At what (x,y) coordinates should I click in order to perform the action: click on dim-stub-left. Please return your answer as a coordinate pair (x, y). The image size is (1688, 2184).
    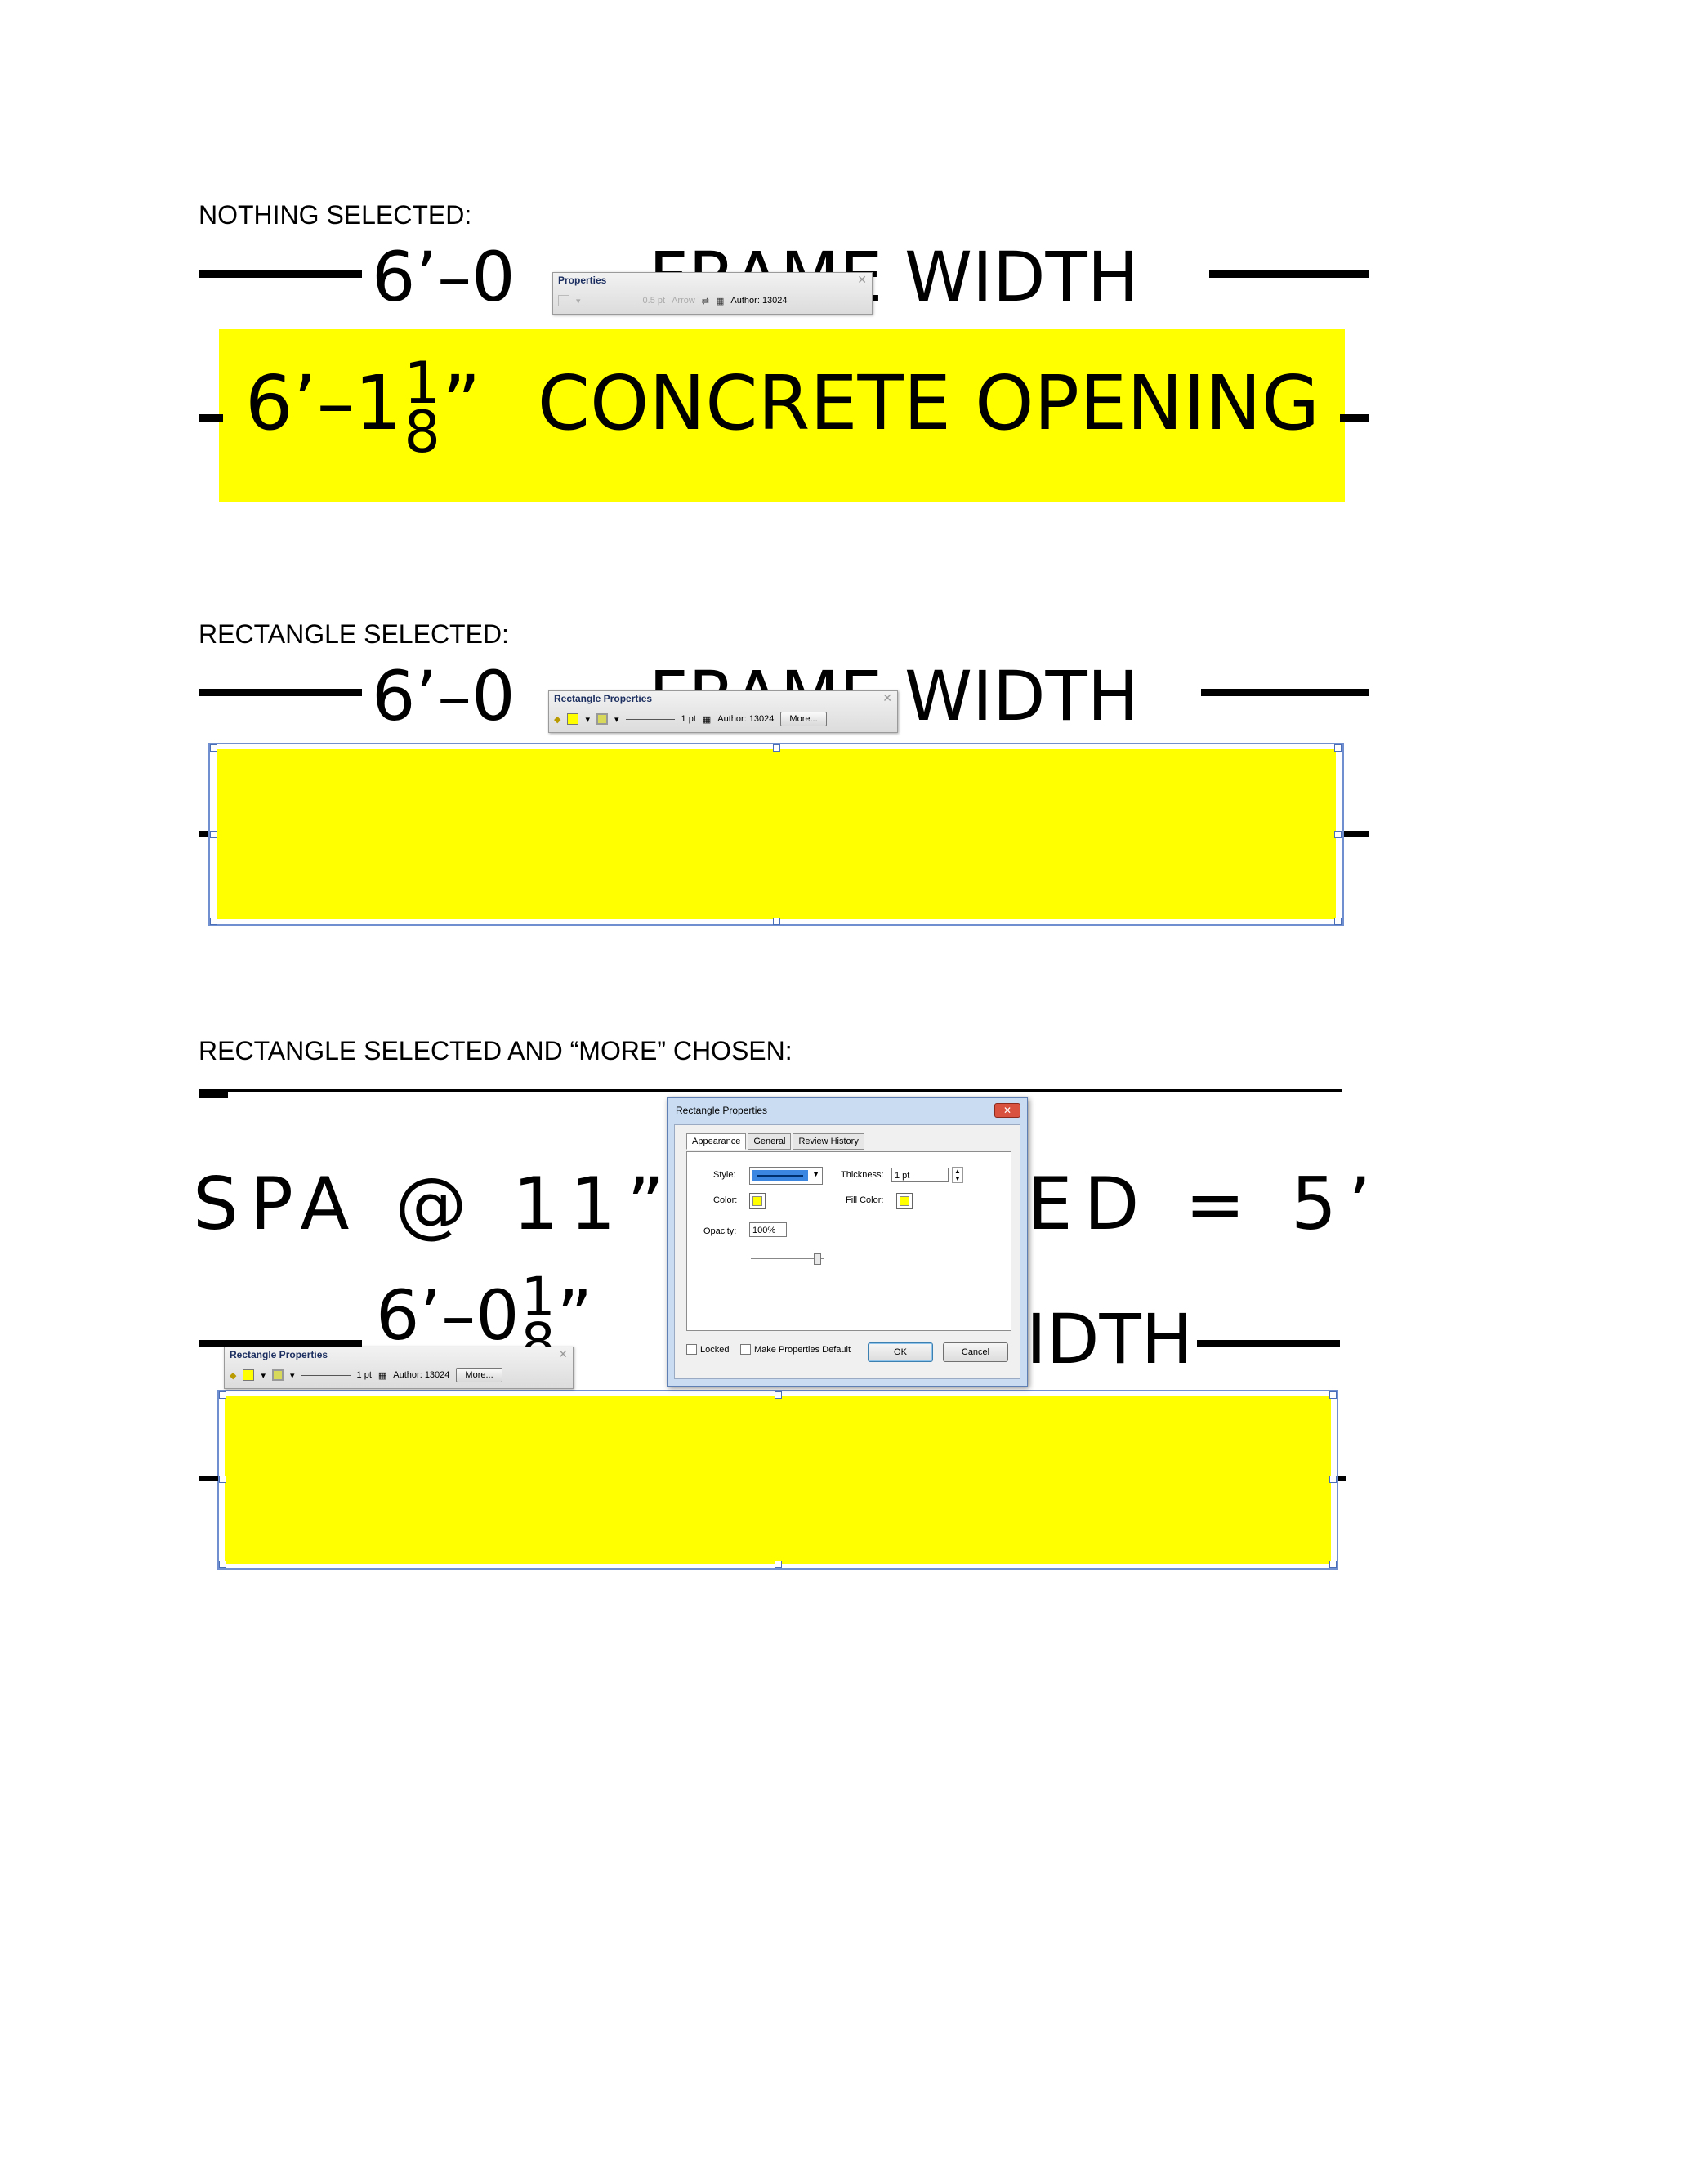
    Looking at the image, I should click on (203, 834).